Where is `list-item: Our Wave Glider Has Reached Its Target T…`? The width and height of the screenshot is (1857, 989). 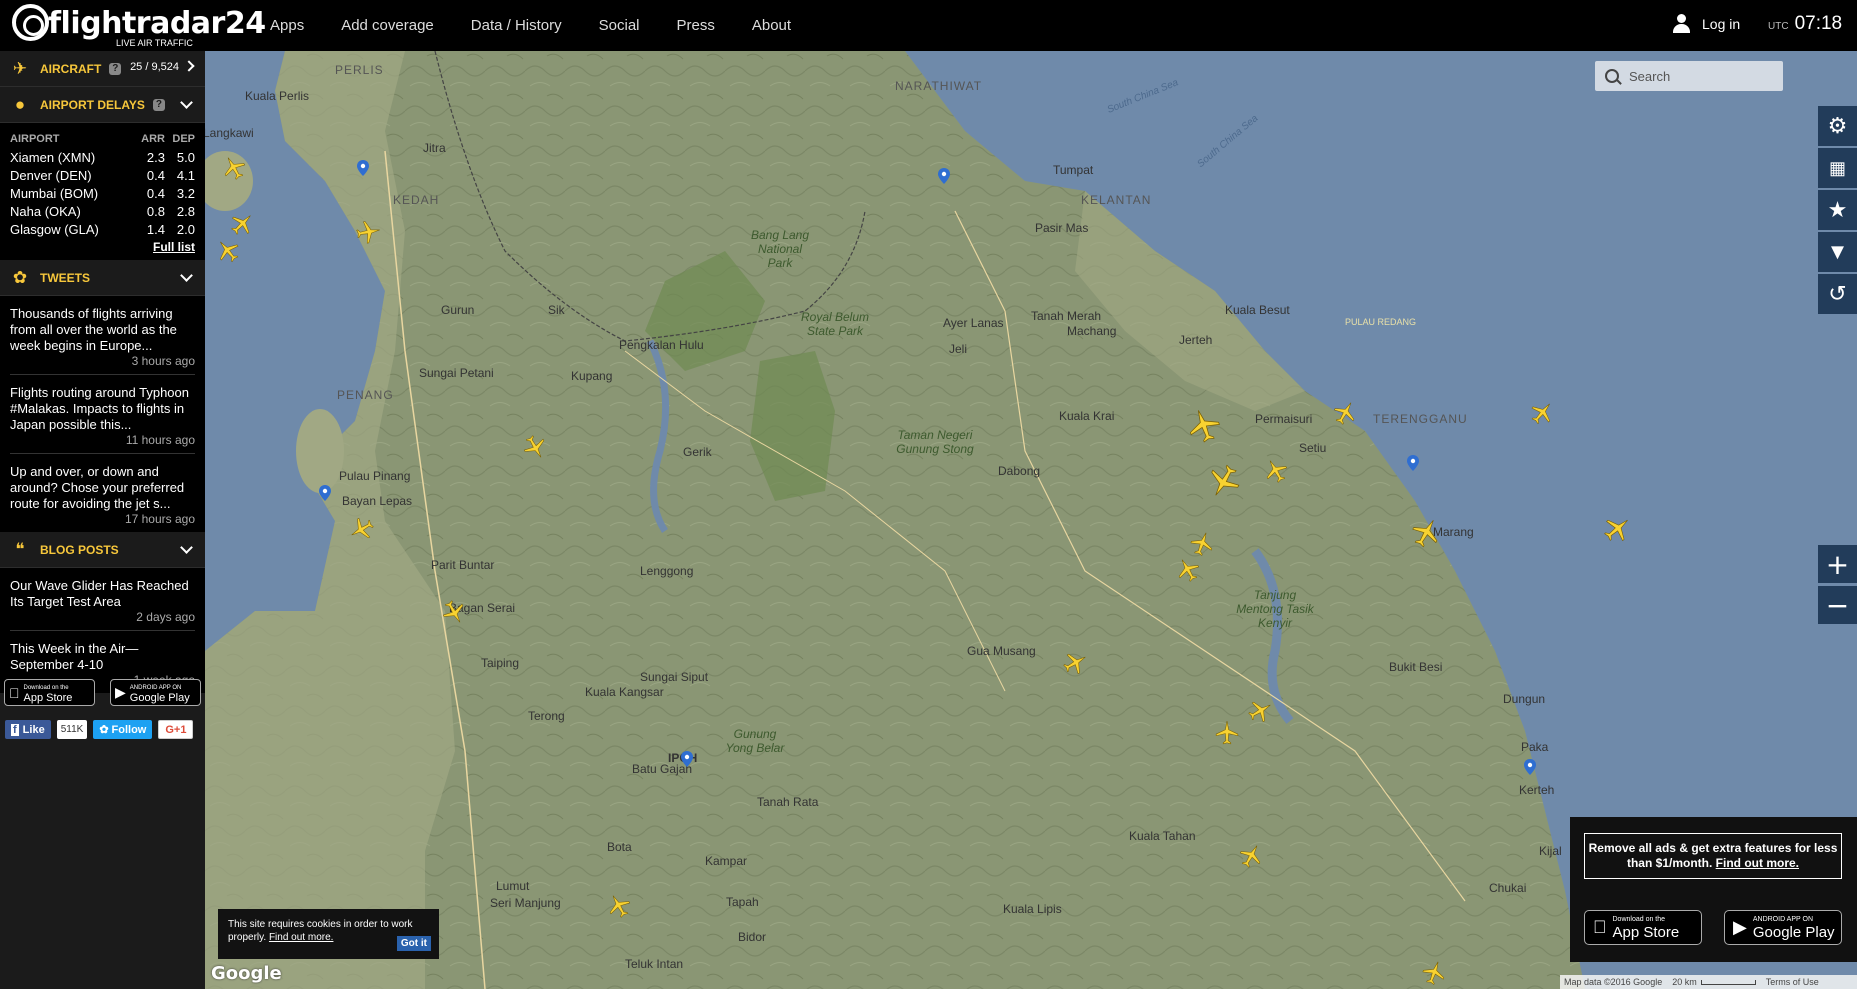 list-item: Our Wave Glider Has Reached Its Target T… is located at coordinates (102, 599).